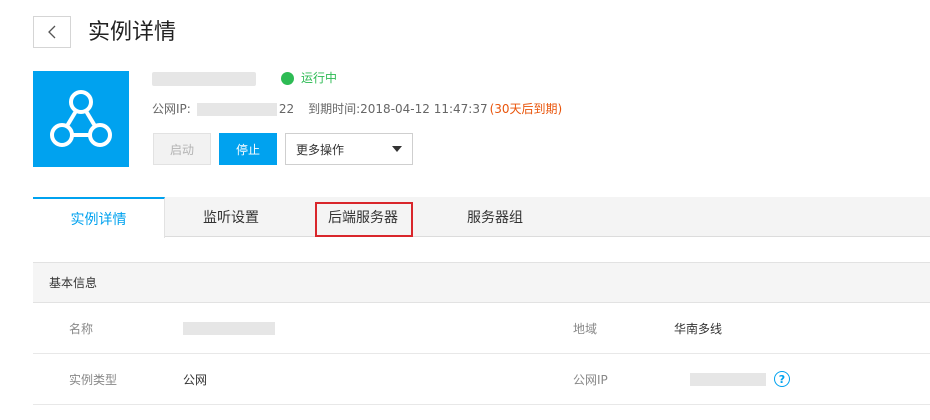 The width and height of the screenshot is (930, 420). I want to click on tab-backend-servers: 后端服务器, so click(363, 217).